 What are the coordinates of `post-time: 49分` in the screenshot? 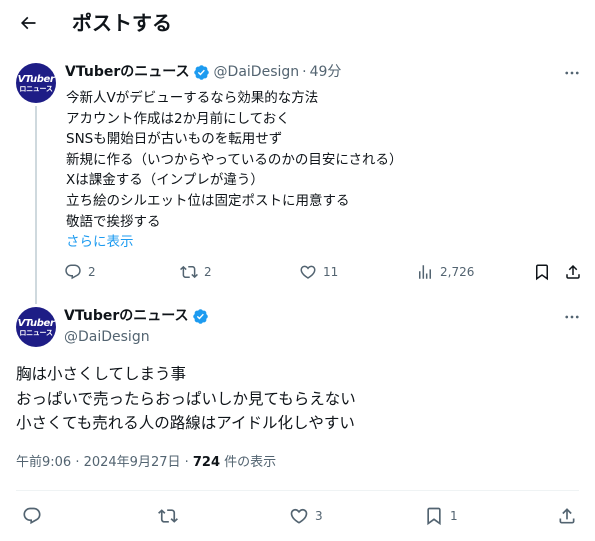 It's located at (326, 72).